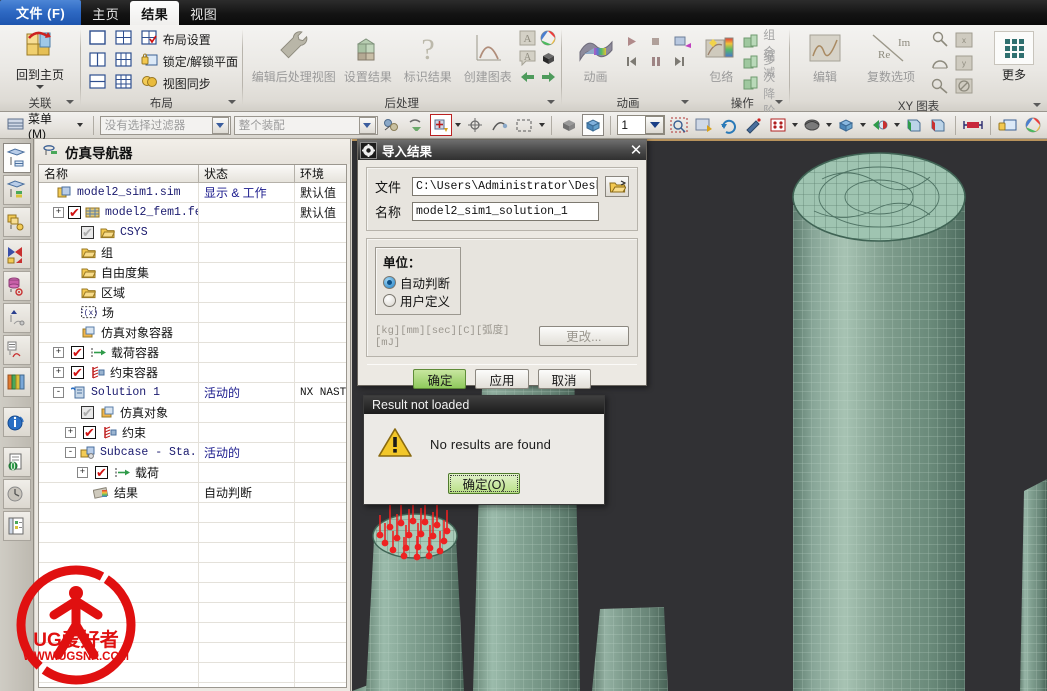 The width and height of the screenshot is (1047, 691). What do you see at coordinates (119, 232) in the screenshot?
I see `tree-node-name-cell: ✔ CSYS` at bounding box center [119, 232].